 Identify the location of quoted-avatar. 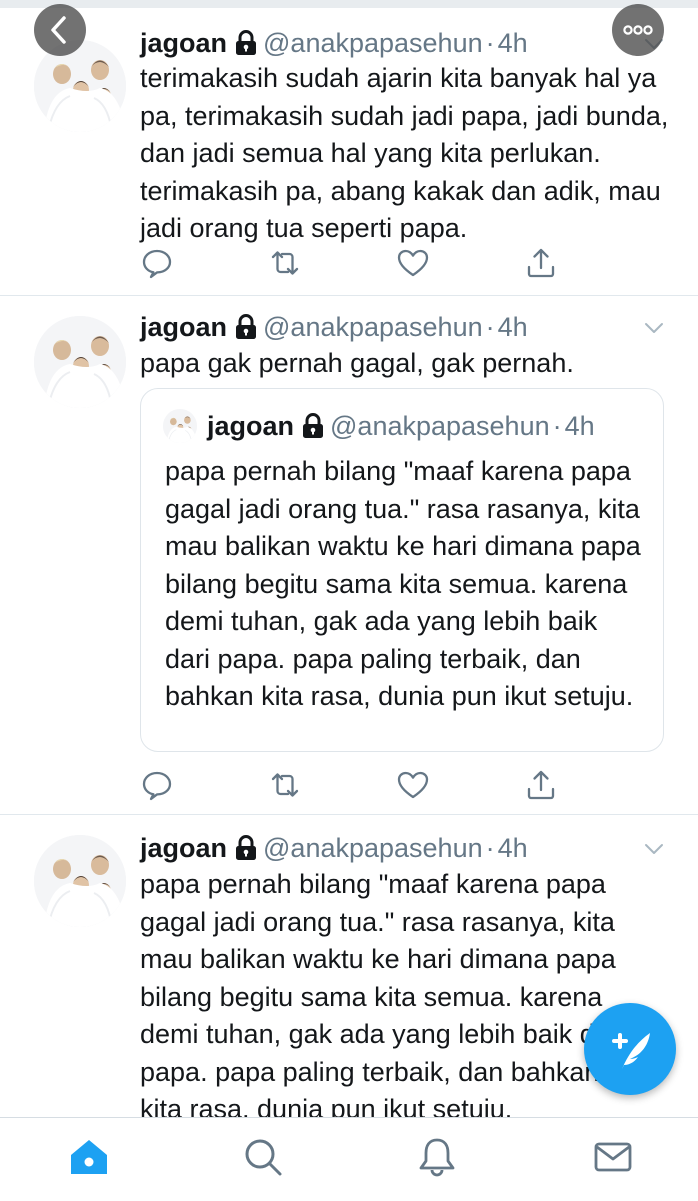
(180, 426).